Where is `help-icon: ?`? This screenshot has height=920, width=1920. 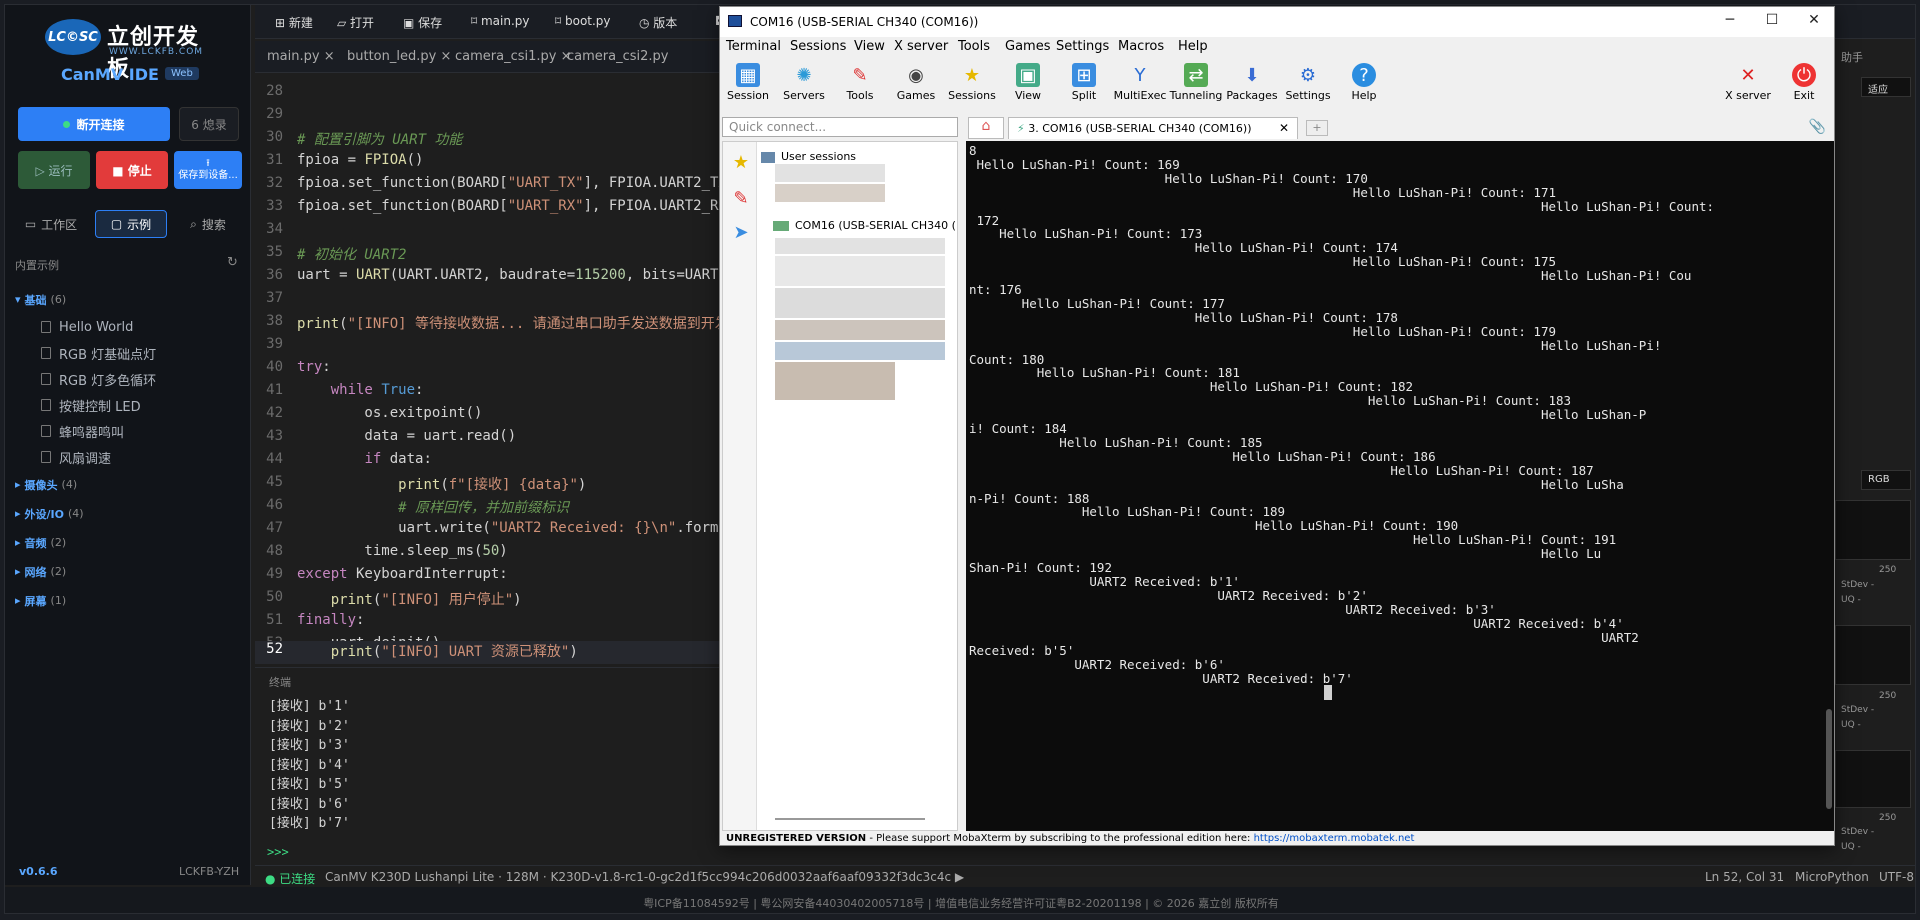 help-icon: ? is located at coordinates (1364, 75).